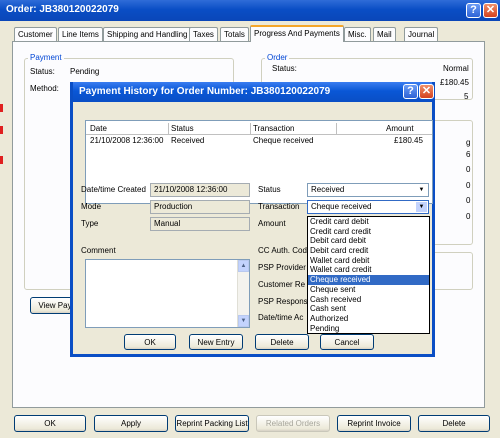  I want to click on clip-value-2: 6, so click(468, 154).